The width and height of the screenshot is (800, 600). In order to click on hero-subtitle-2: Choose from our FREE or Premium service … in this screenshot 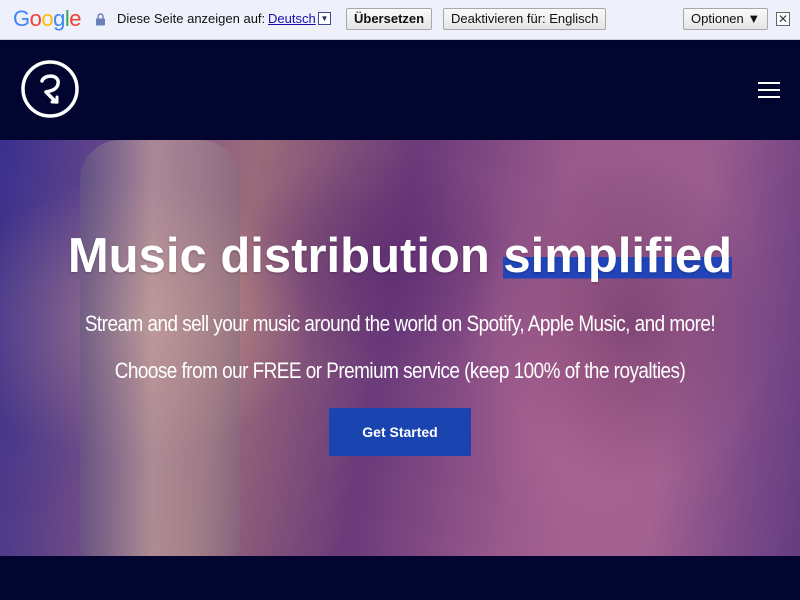, I will do `click(400, 370)`.